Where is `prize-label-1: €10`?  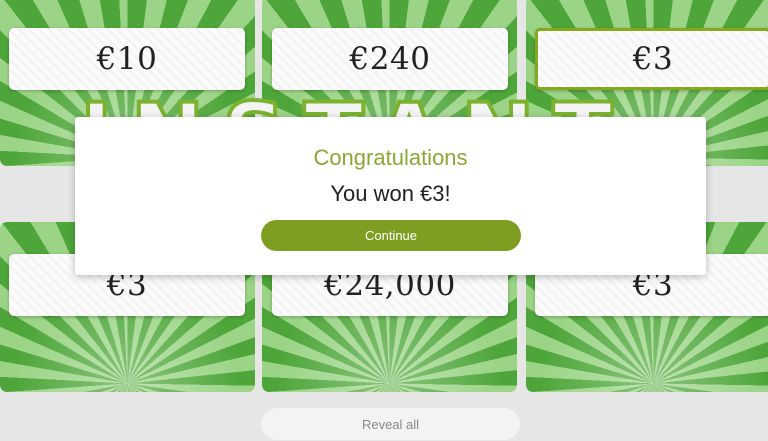
prize-label-1: €10 is located at coordinates (127, 59).